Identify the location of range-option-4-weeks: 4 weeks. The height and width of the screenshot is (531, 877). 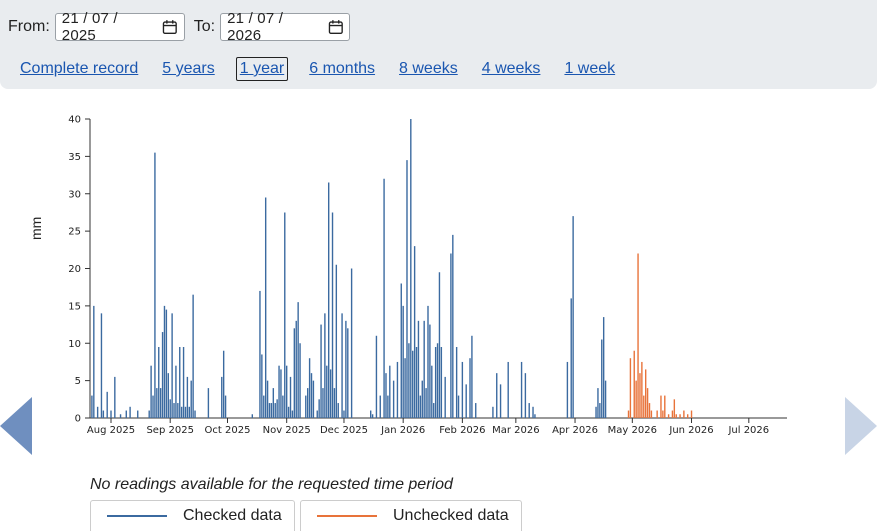
(511, 69).